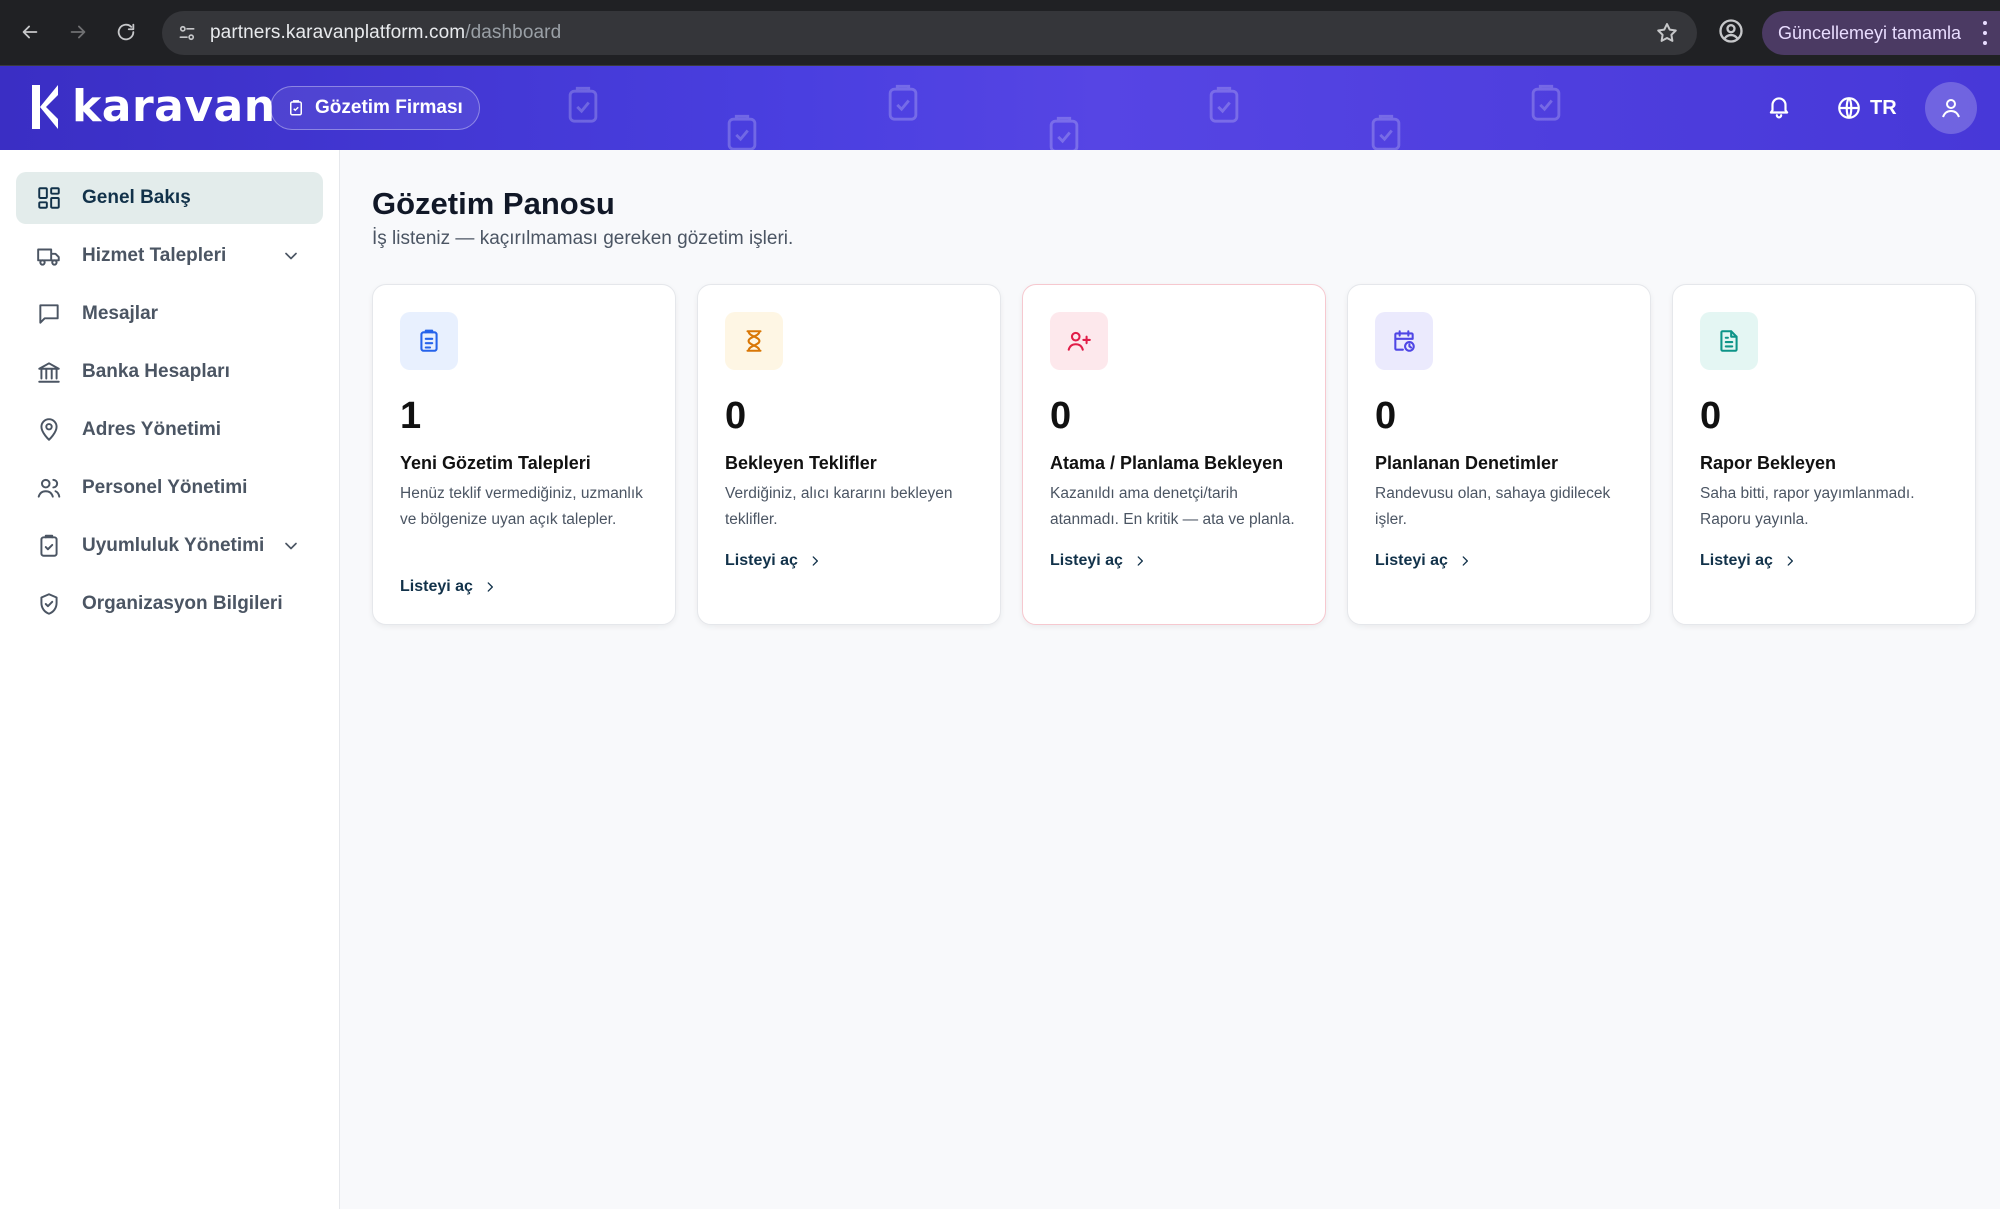  What do you see at coordinates (1866, 108) in the screenshot?
I see `language-selector: TR` at bounding box center [1866, 108].